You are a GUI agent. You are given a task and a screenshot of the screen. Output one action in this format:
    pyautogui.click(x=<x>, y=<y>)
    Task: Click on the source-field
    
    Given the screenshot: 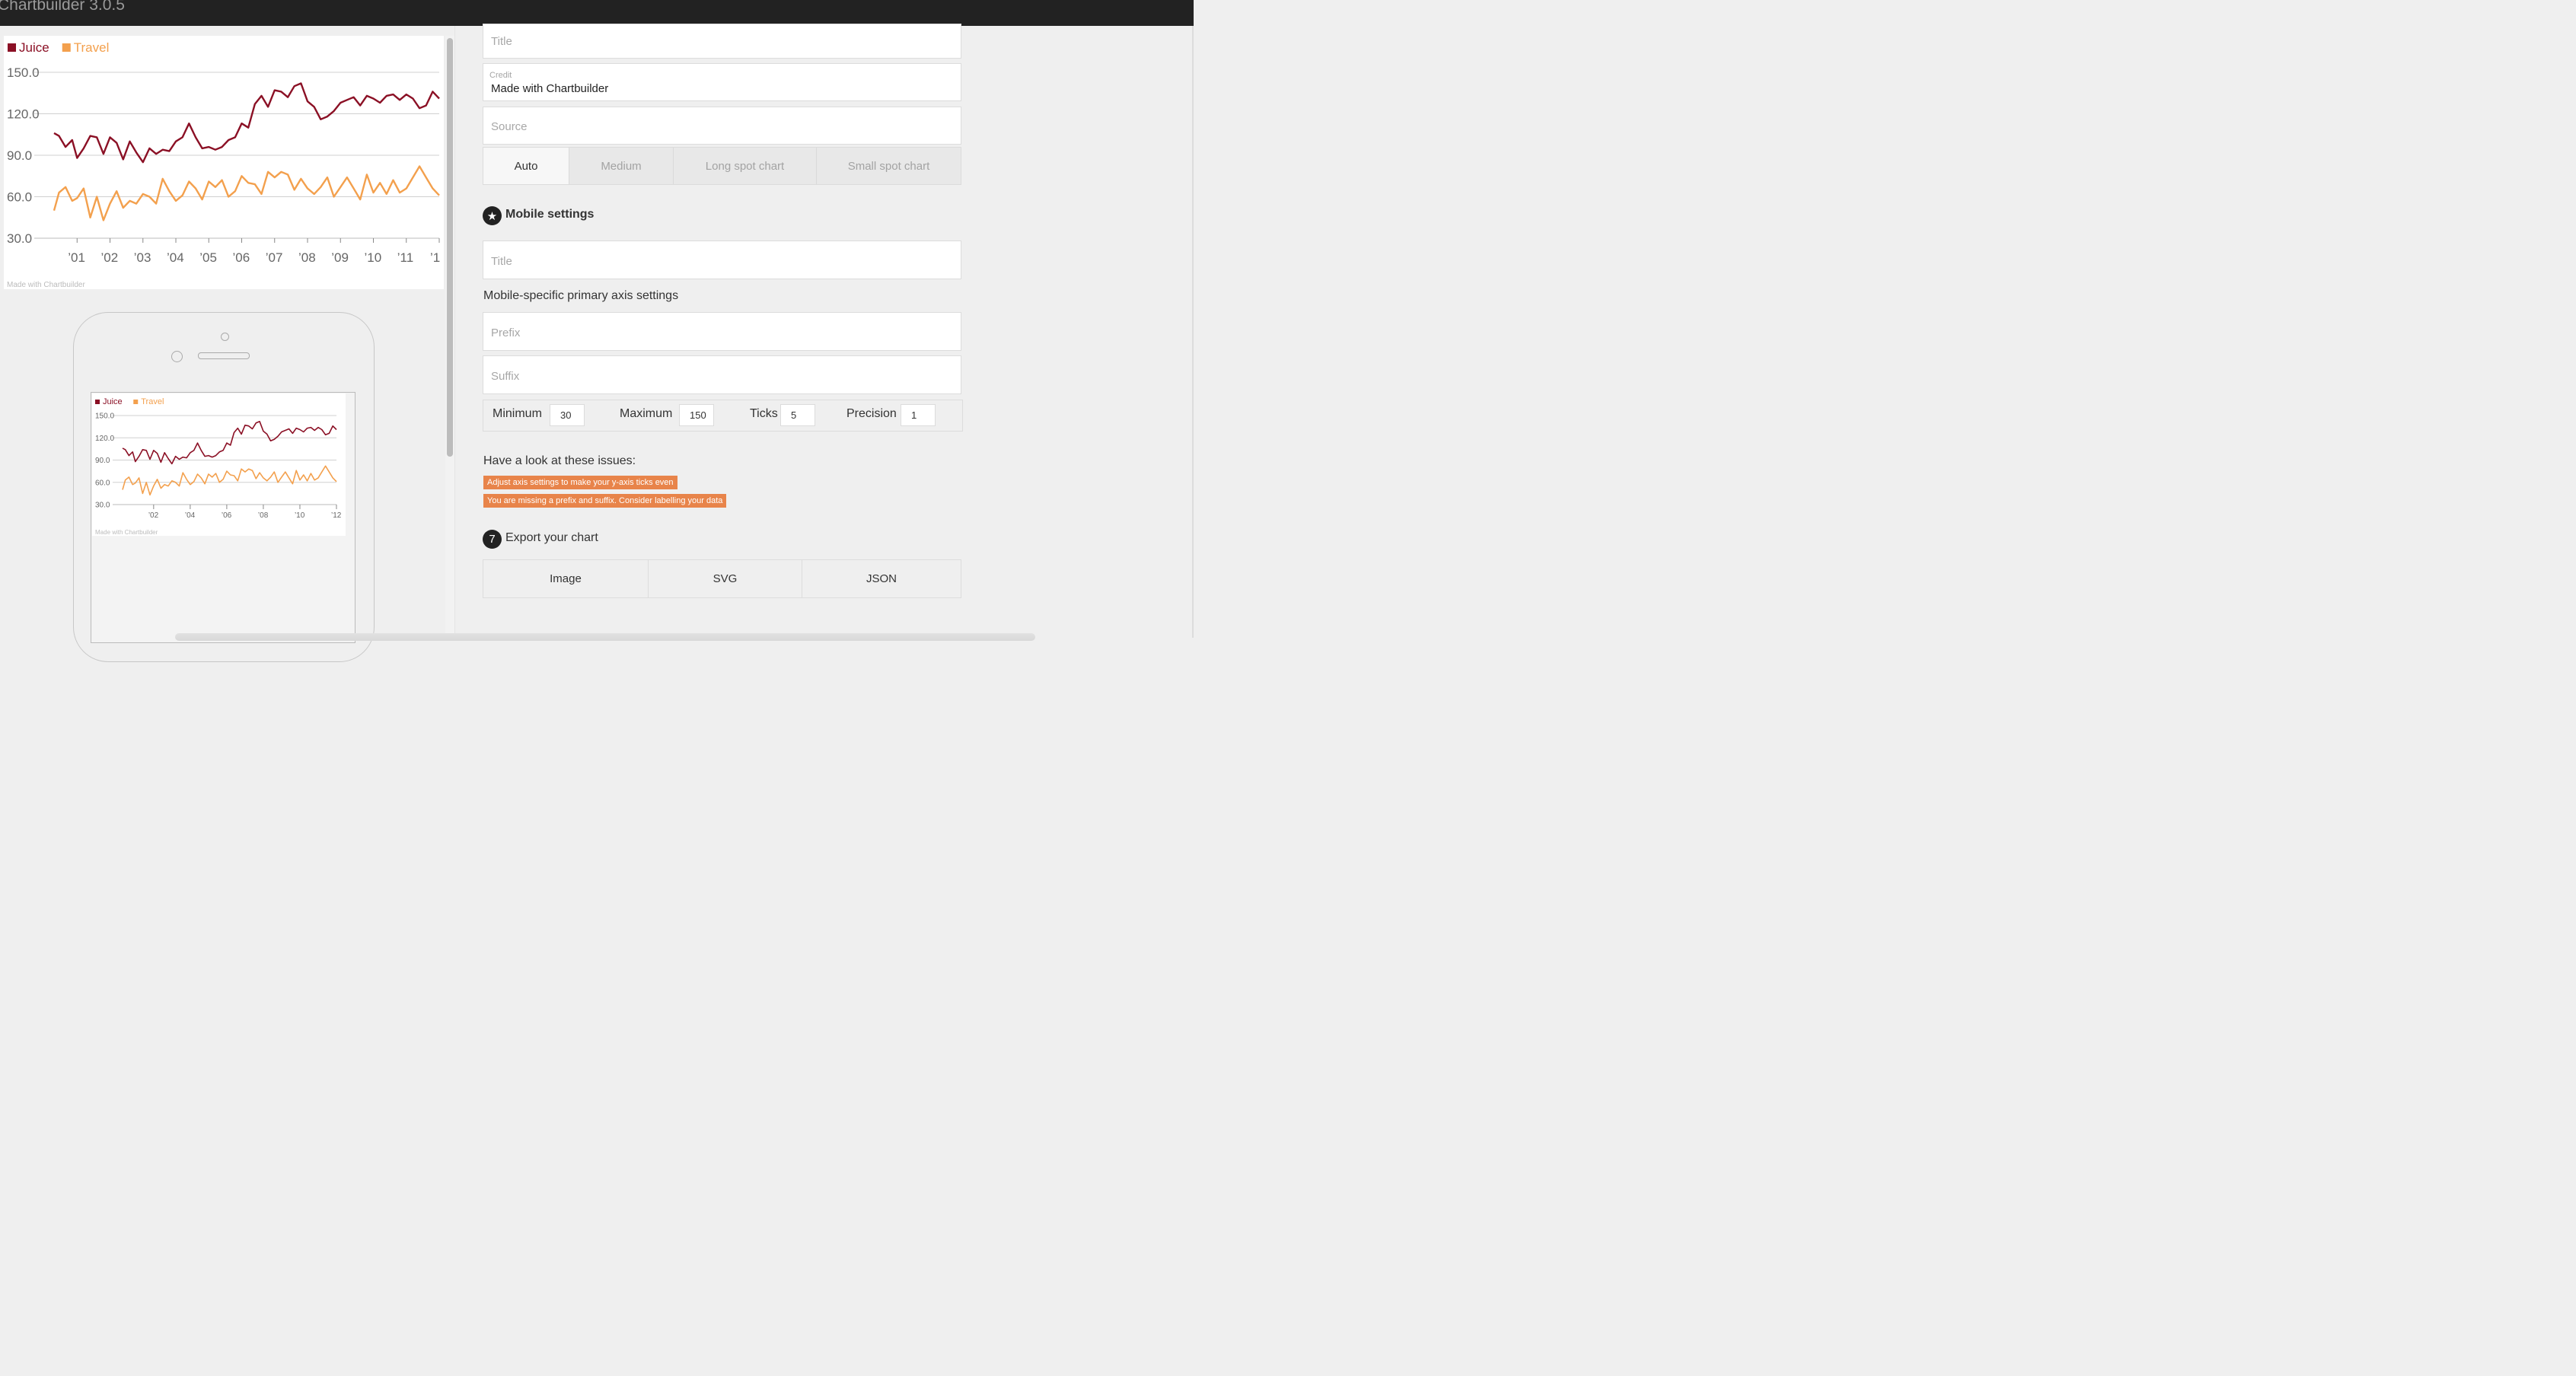 What is the action you would take?
    pyautogui.click(x=722, y=126)
    